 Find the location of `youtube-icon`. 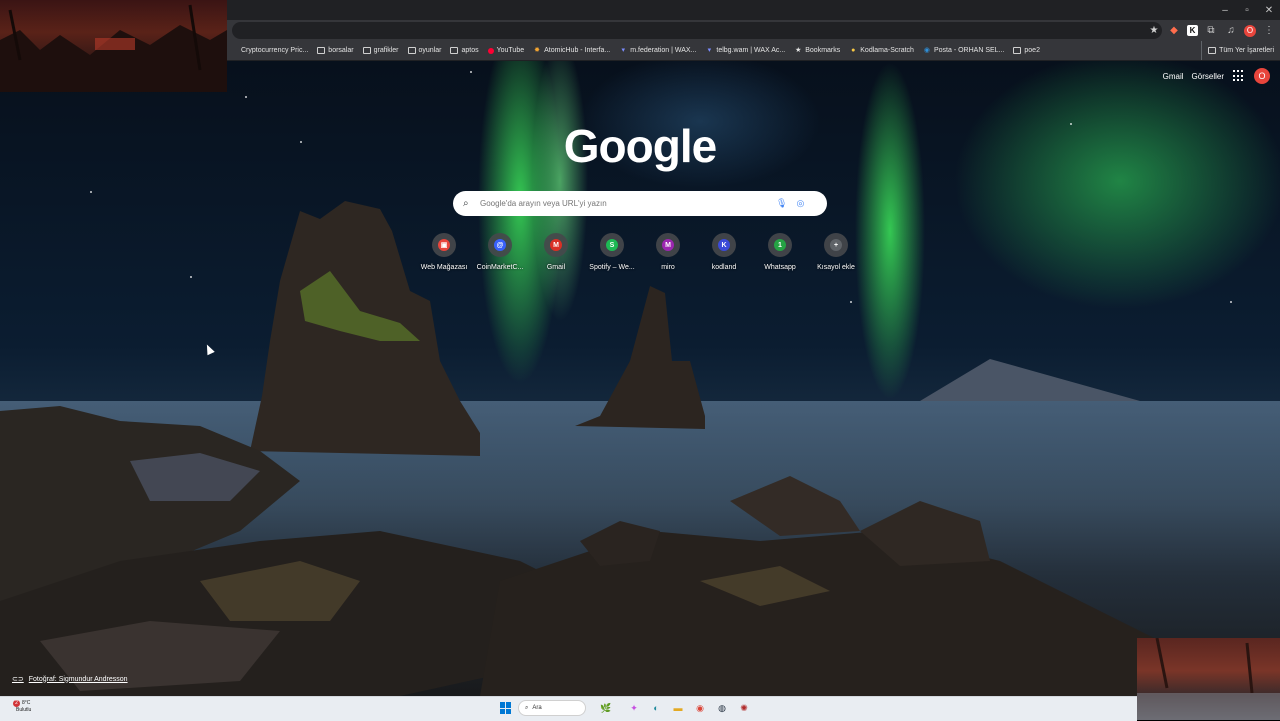

youtube-icon is located at coordinates (490, 50).